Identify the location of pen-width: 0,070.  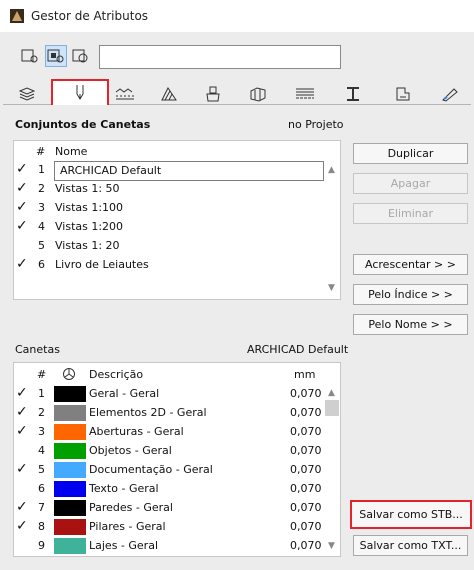
(306, 545).